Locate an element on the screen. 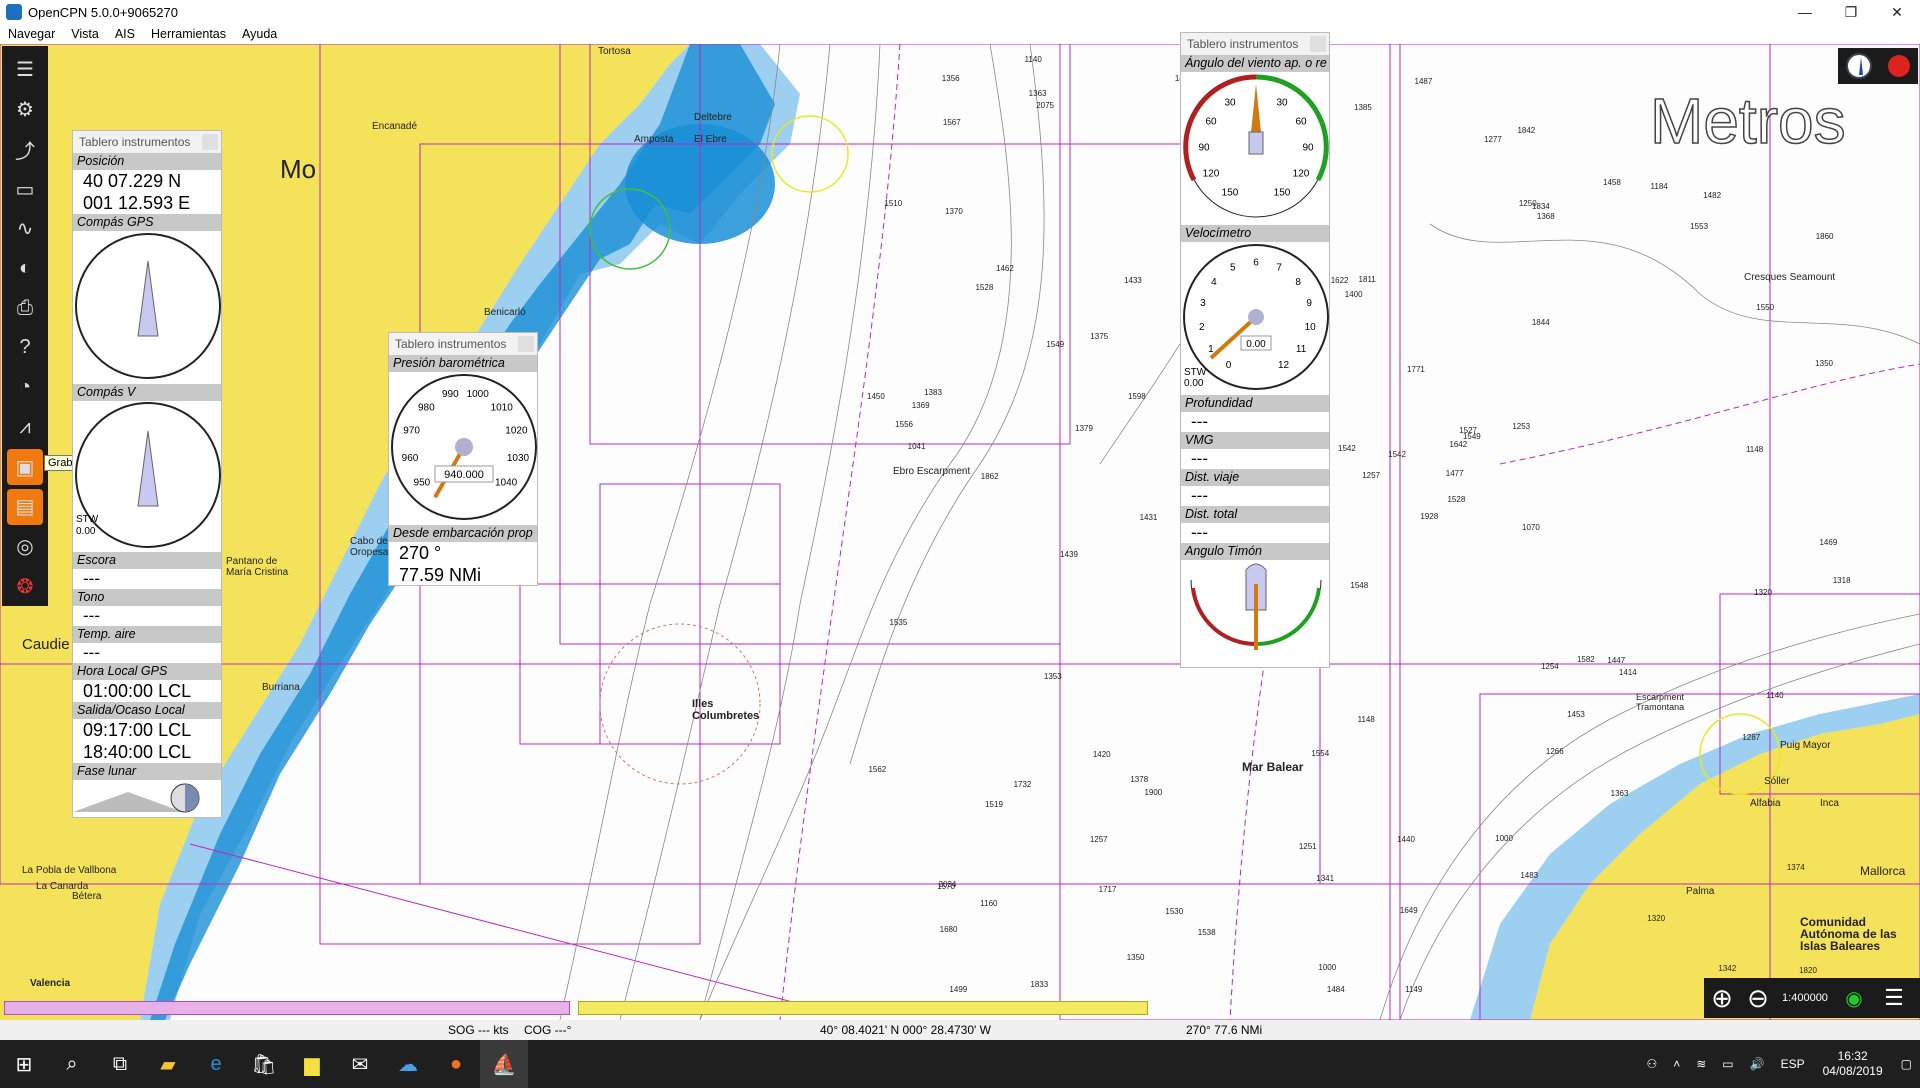 The width and height of the screenshot is (1920, 1088). dial-tick-label: 8 is located at coordinates (1298, 282).